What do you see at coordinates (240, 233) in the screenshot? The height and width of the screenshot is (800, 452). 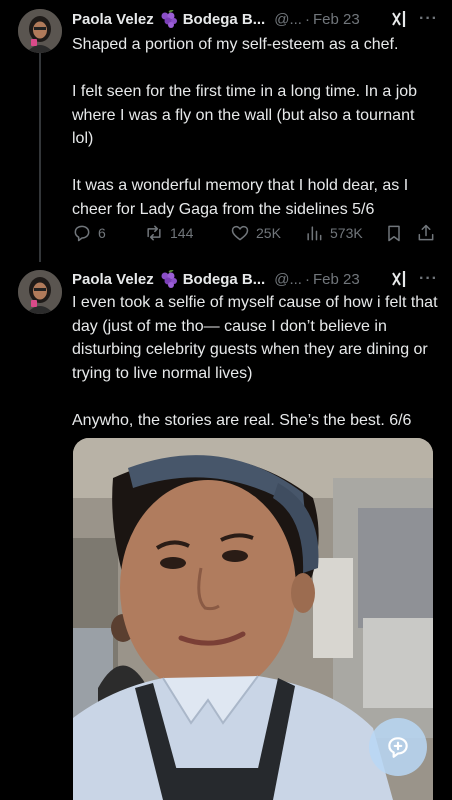 I see `heart-icon` at bounding box center [240, 233].